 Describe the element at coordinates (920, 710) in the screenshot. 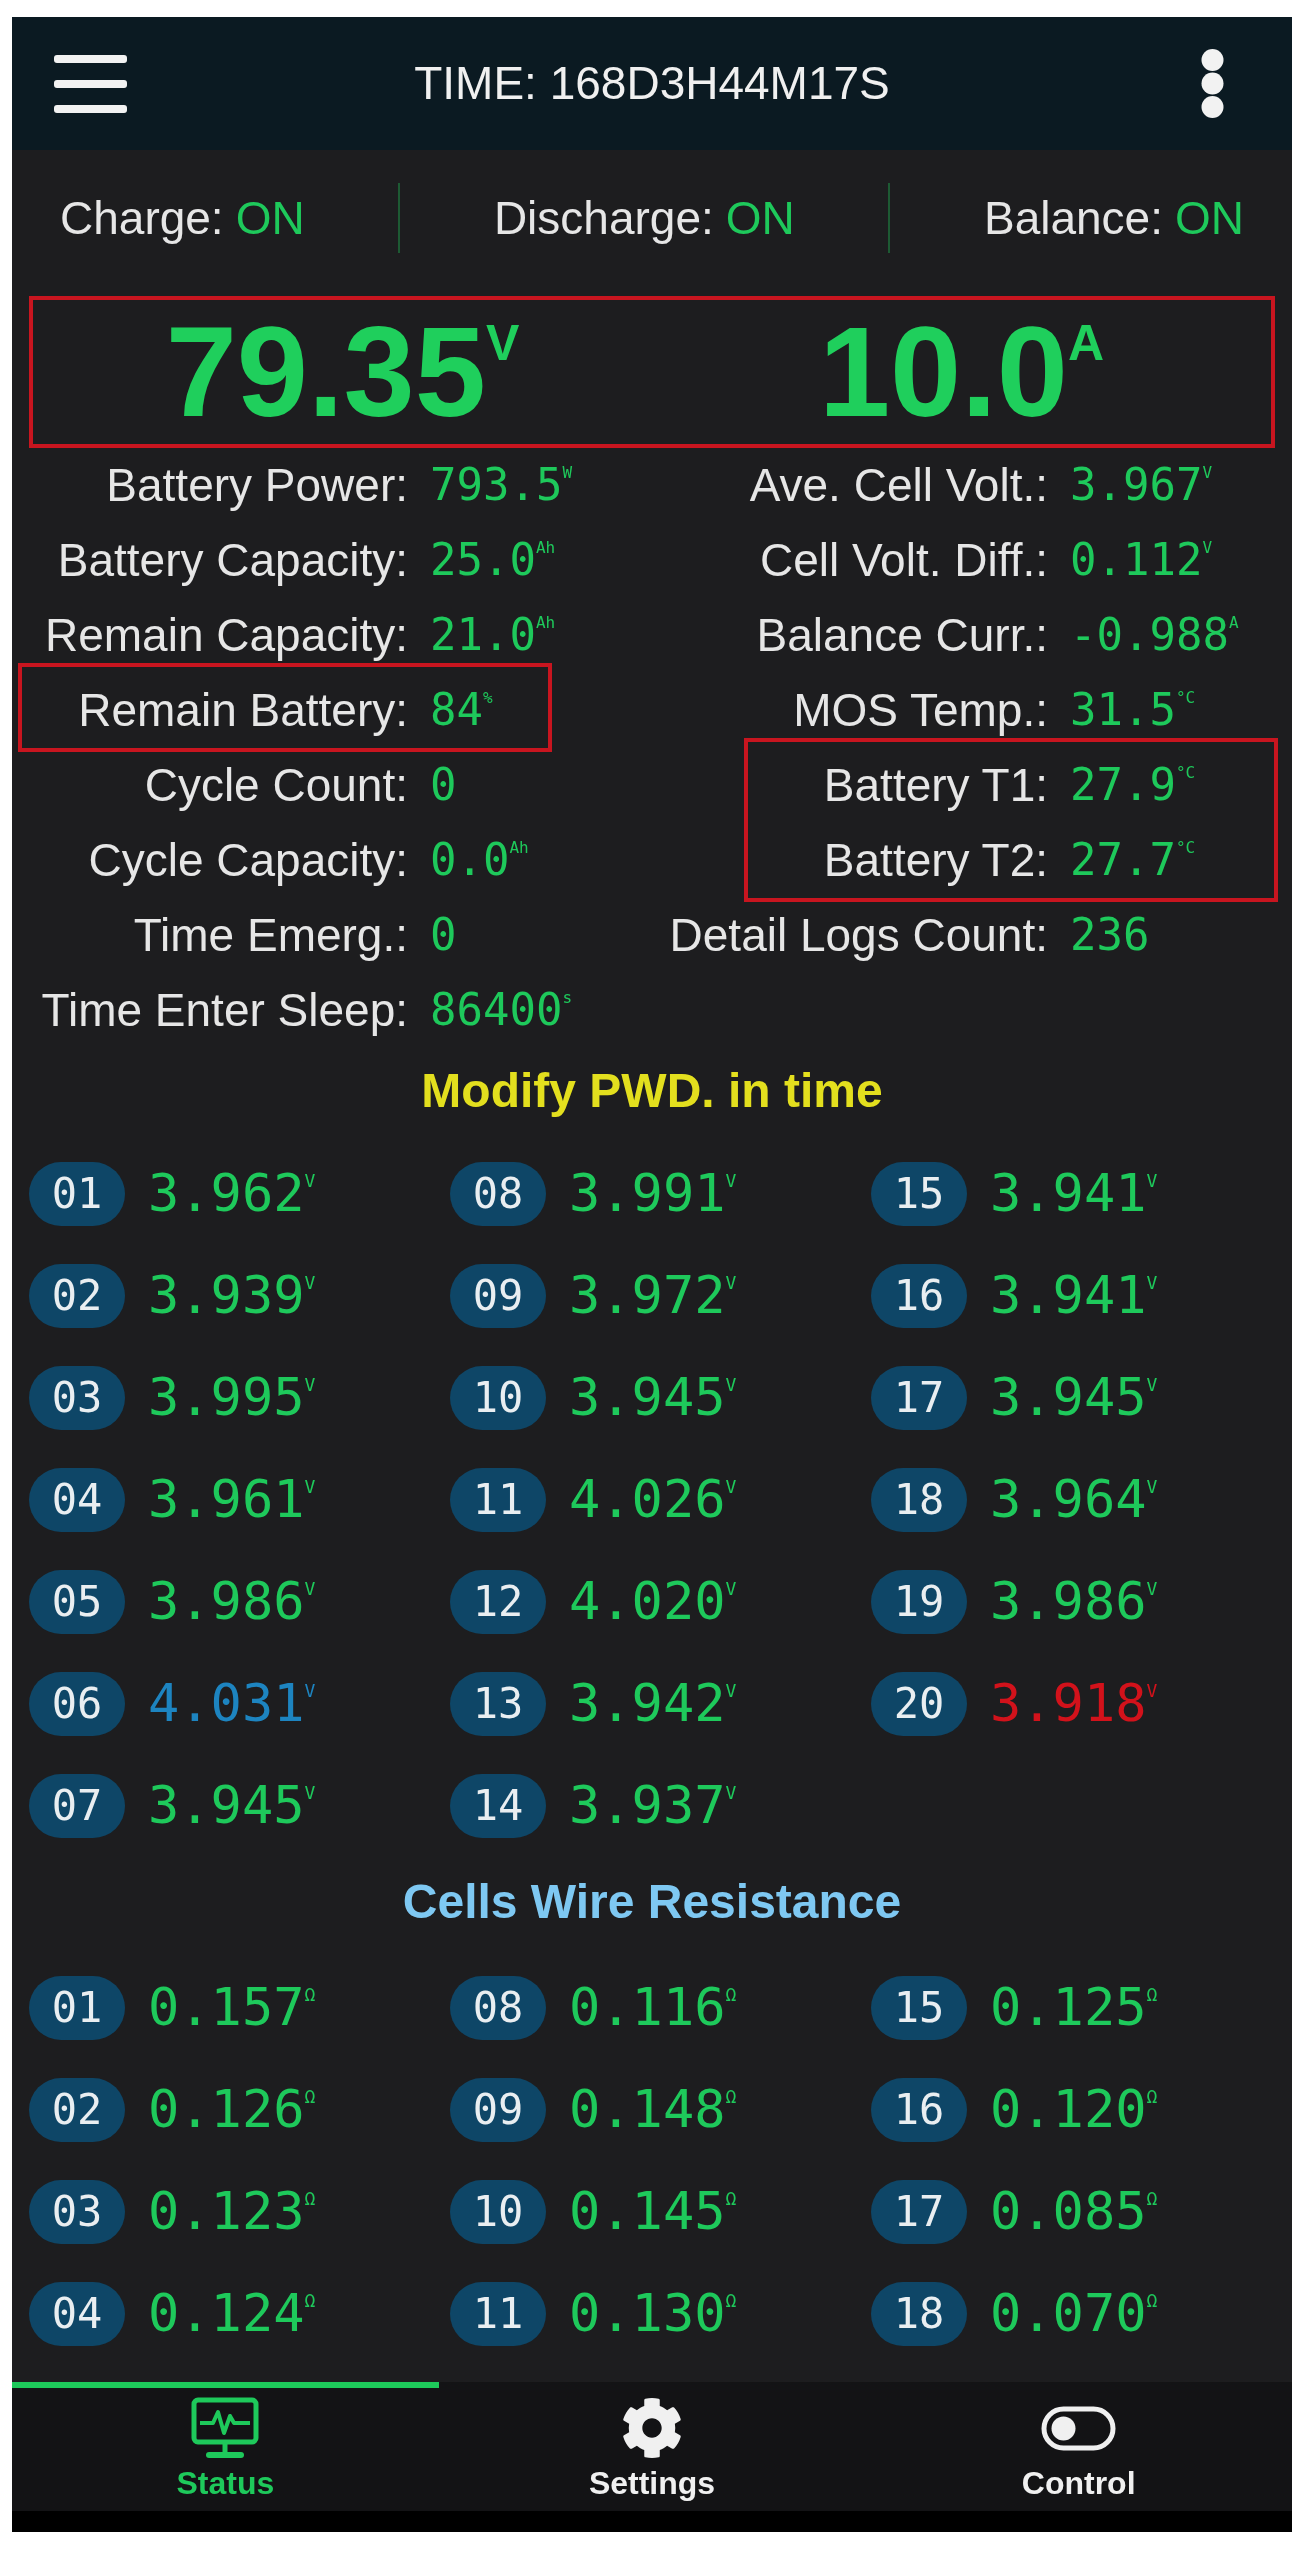

I see `stat-label: MOS Temp.:` at that location.